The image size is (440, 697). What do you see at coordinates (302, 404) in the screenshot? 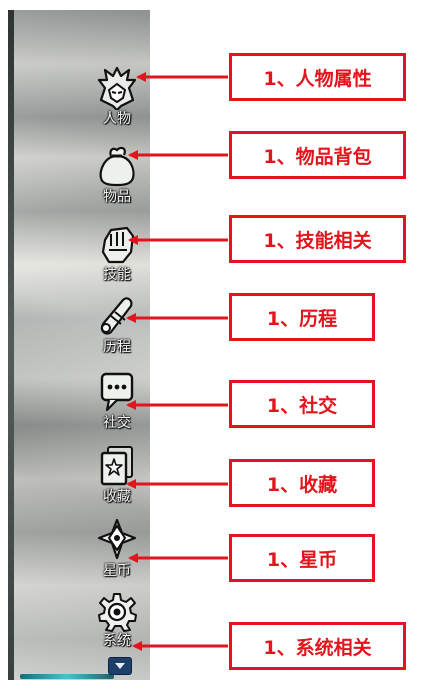
I see `callout-social: 1、社交` at bounding box center [302, 404].